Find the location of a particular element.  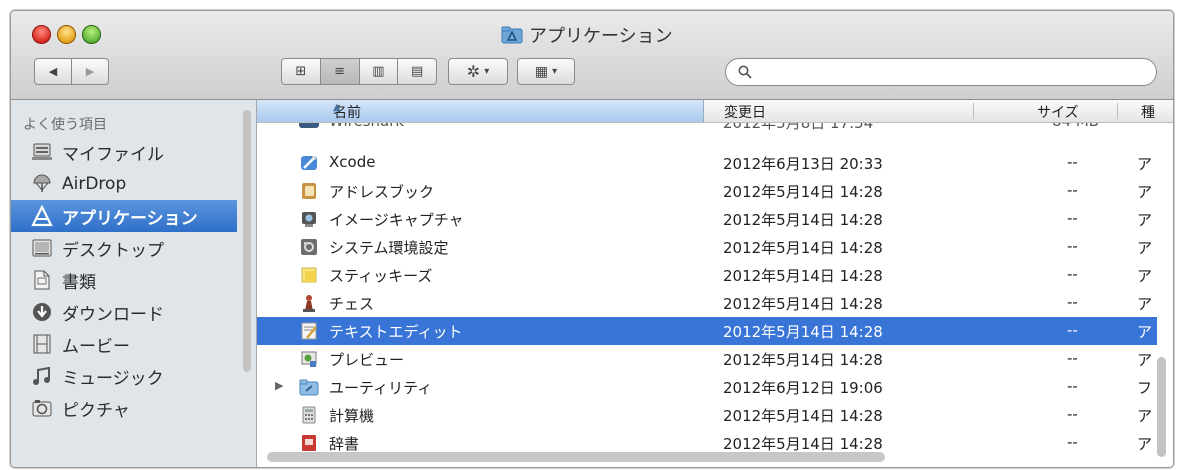

airdrop-icon is located at coordinates (42, 184).